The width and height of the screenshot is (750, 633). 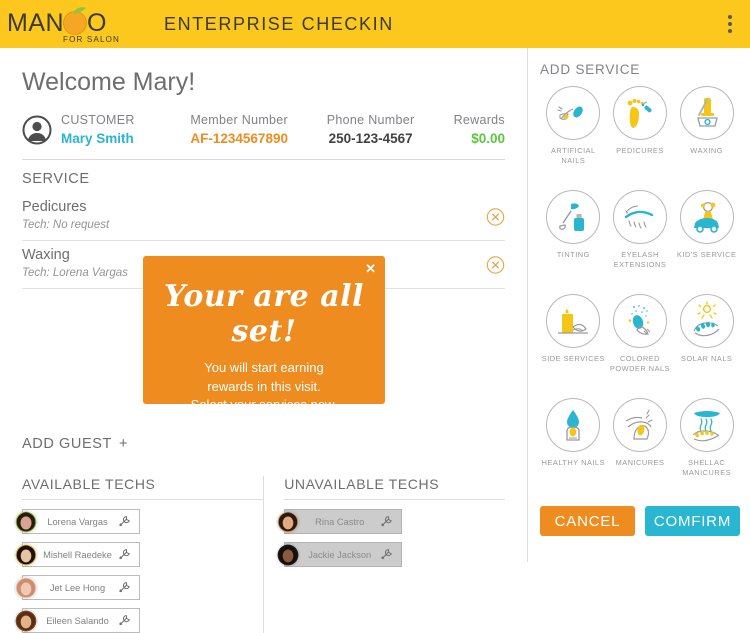 What do you see at coordinates (639, 321) in the screenshot?
I see `colored-powder-nails-icon` at bounding box center [639, 321].